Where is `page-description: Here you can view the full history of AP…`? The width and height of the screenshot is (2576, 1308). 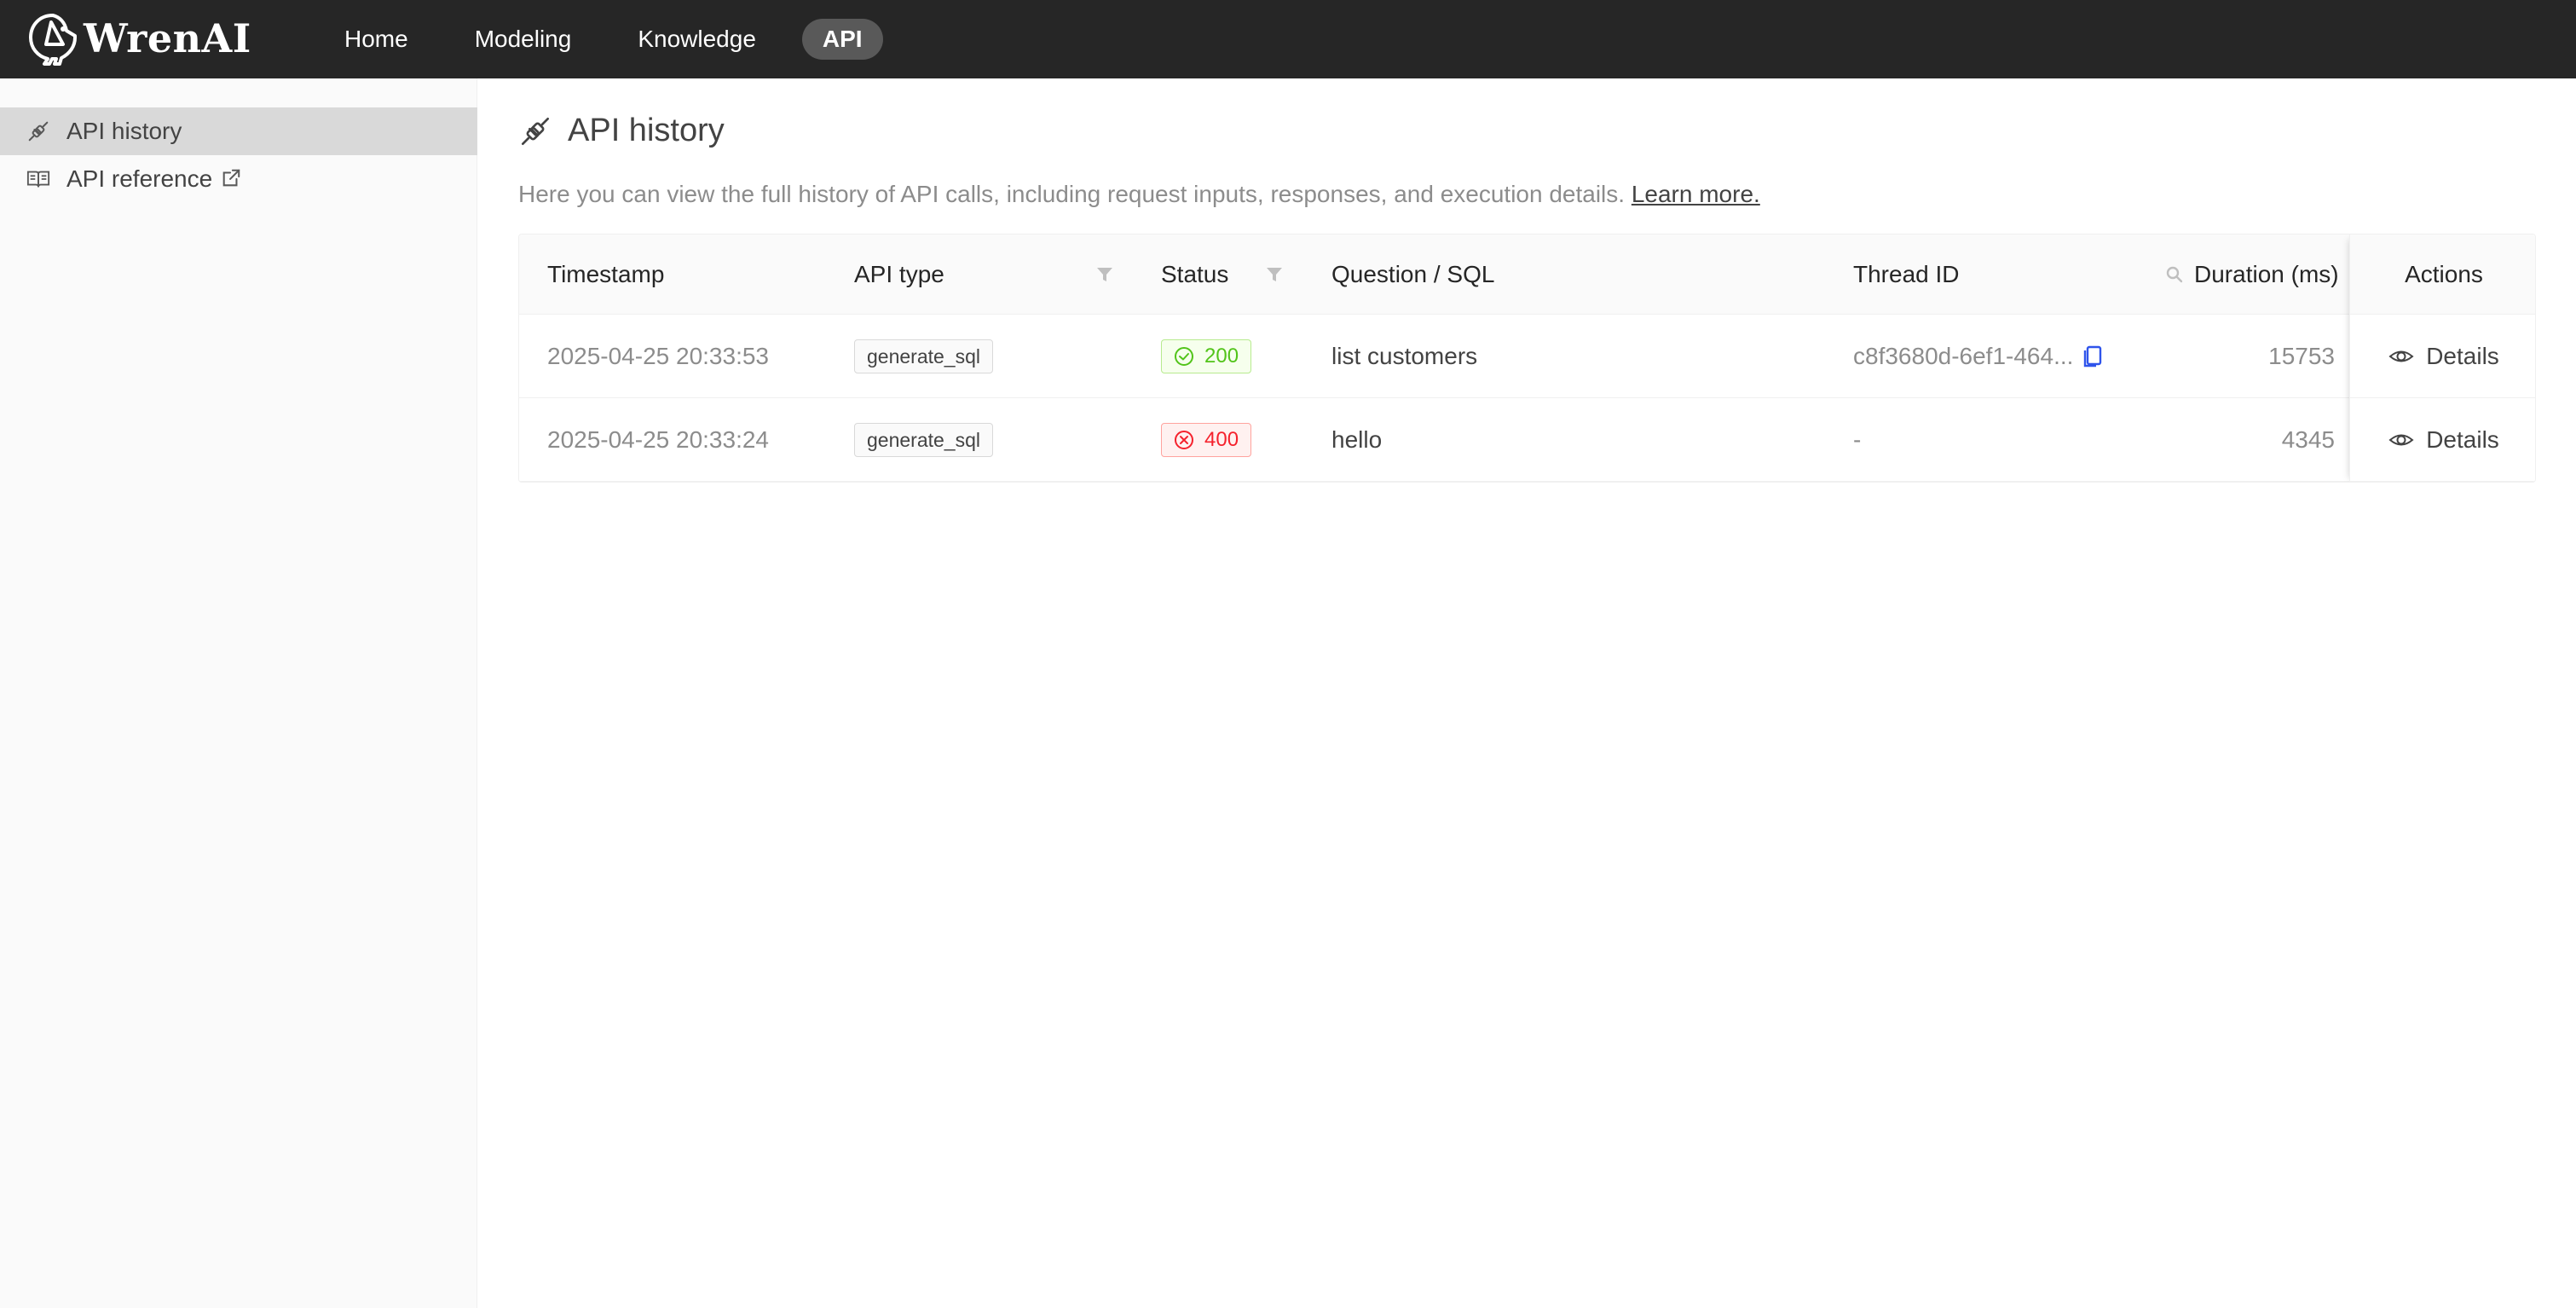
page-description: Here you can view the full history of AP… is located at coordinates (1139, 194).